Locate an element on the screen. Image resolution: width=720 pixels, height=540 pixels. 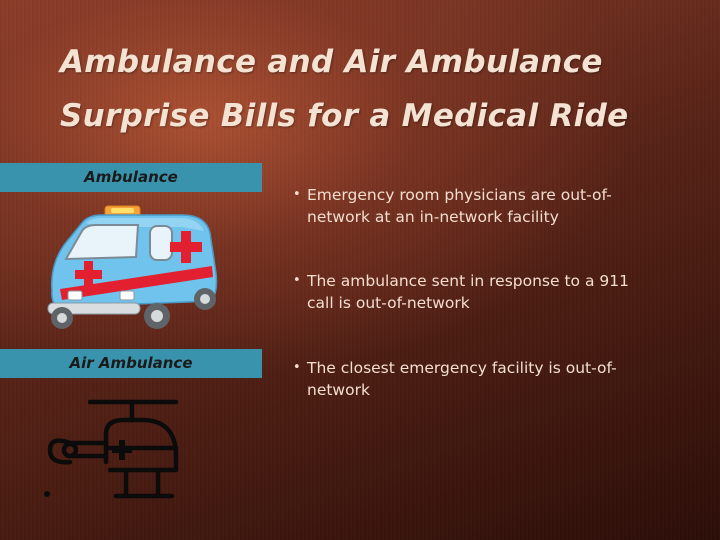
slide-title-line-2: Surprise Bills for a Medical Ride is located at coordinates (344, 116).